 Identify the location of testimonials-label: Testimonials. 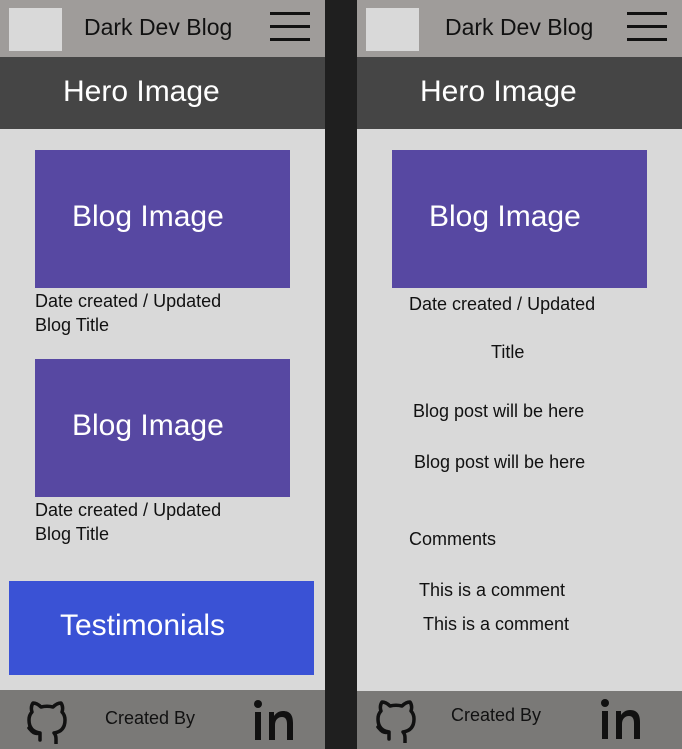
(143, 625).